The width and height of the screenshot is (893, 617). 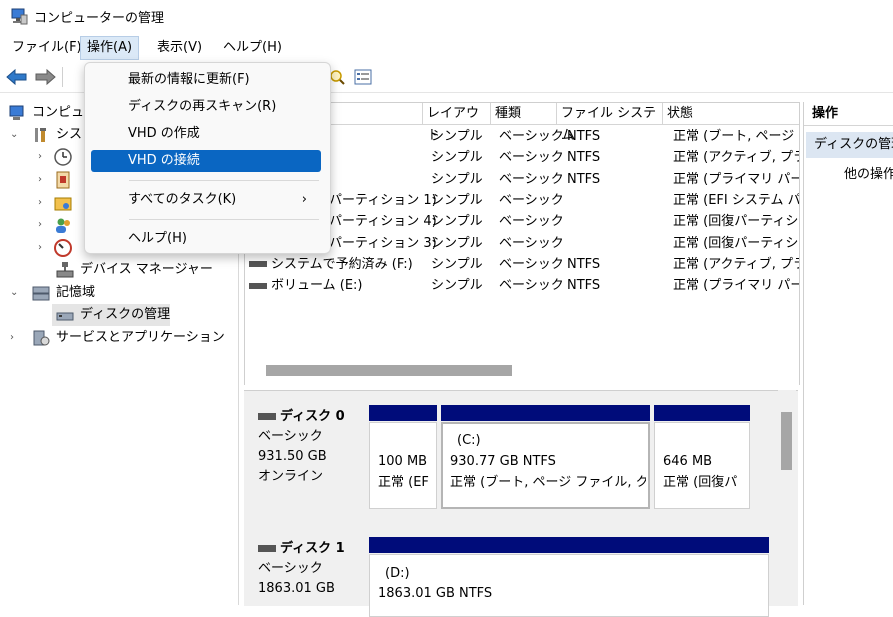 I want to click on actions-pane: 操作 ディスクの管理 他の操作, so click(x=848, y=353).